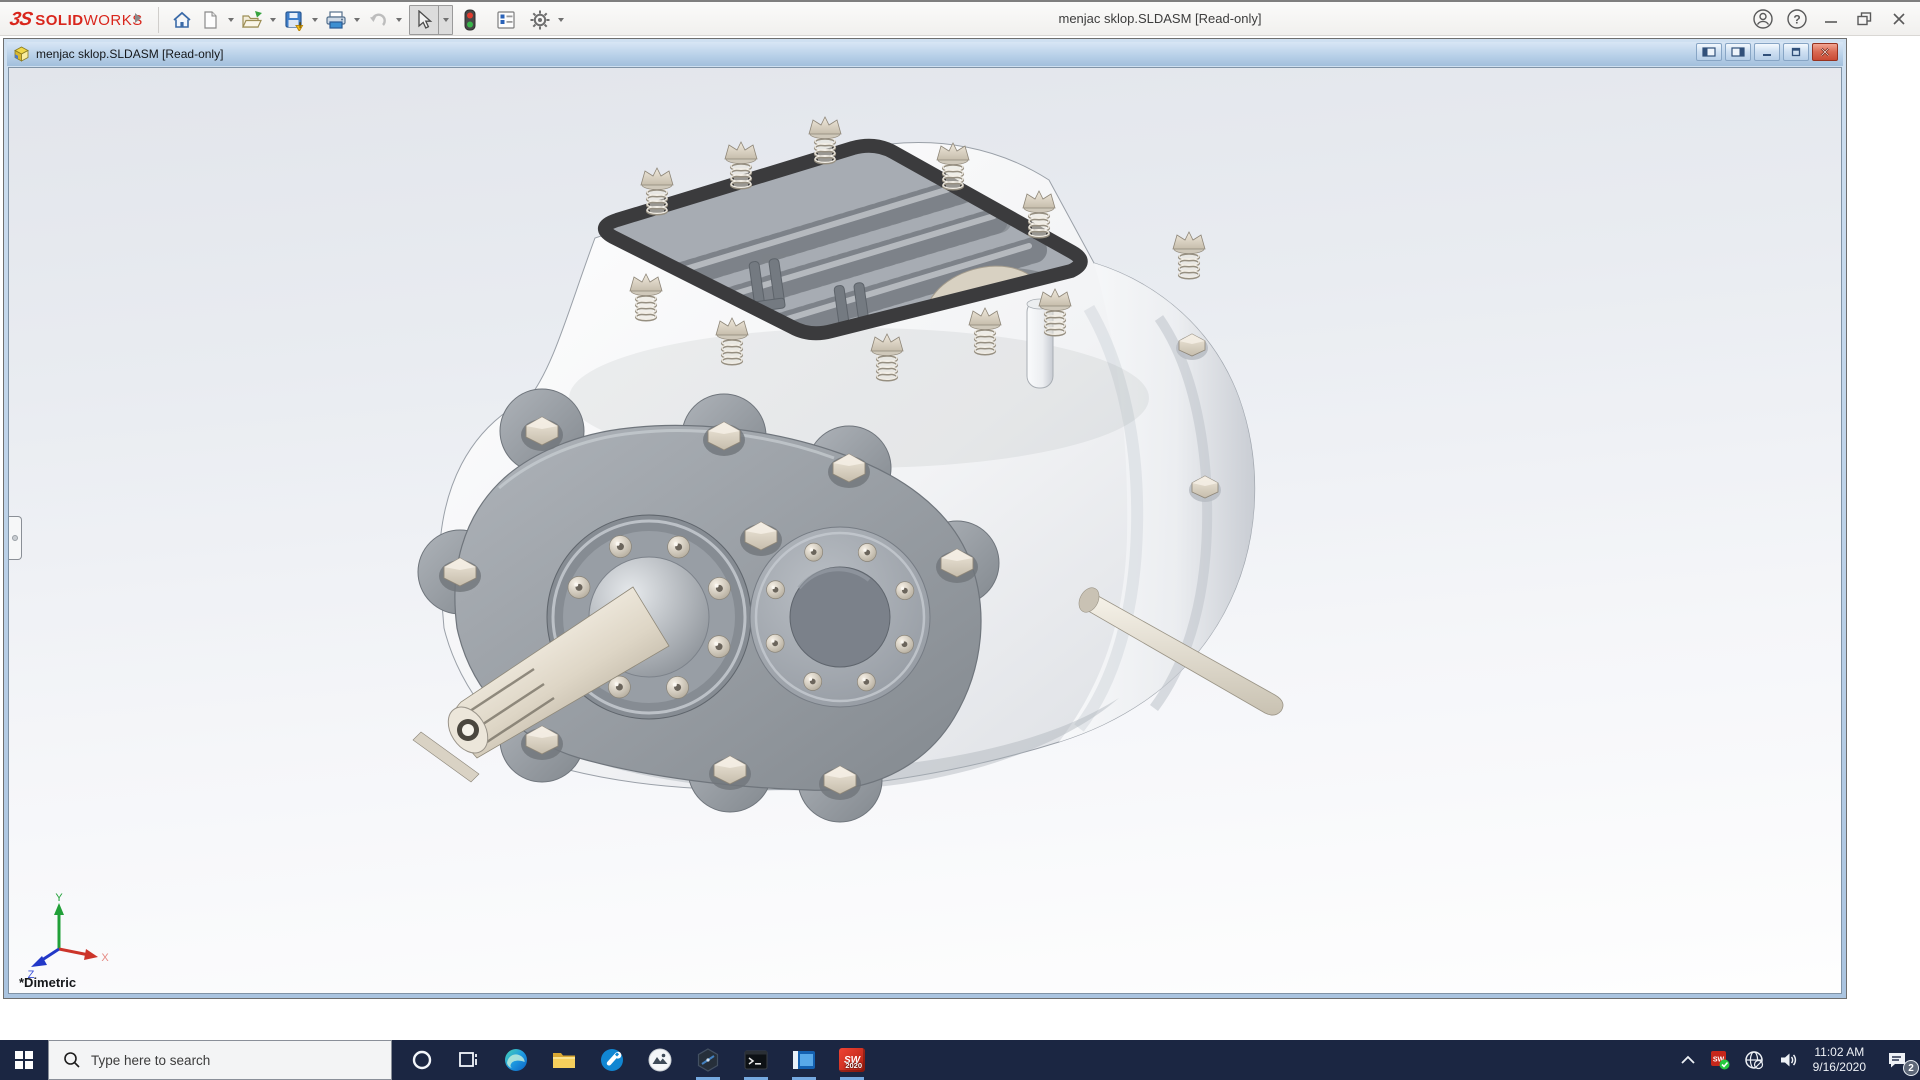  I want to click on document-title-bar: menjac sklop.SLDASM [Read-only], so click(925, 54).